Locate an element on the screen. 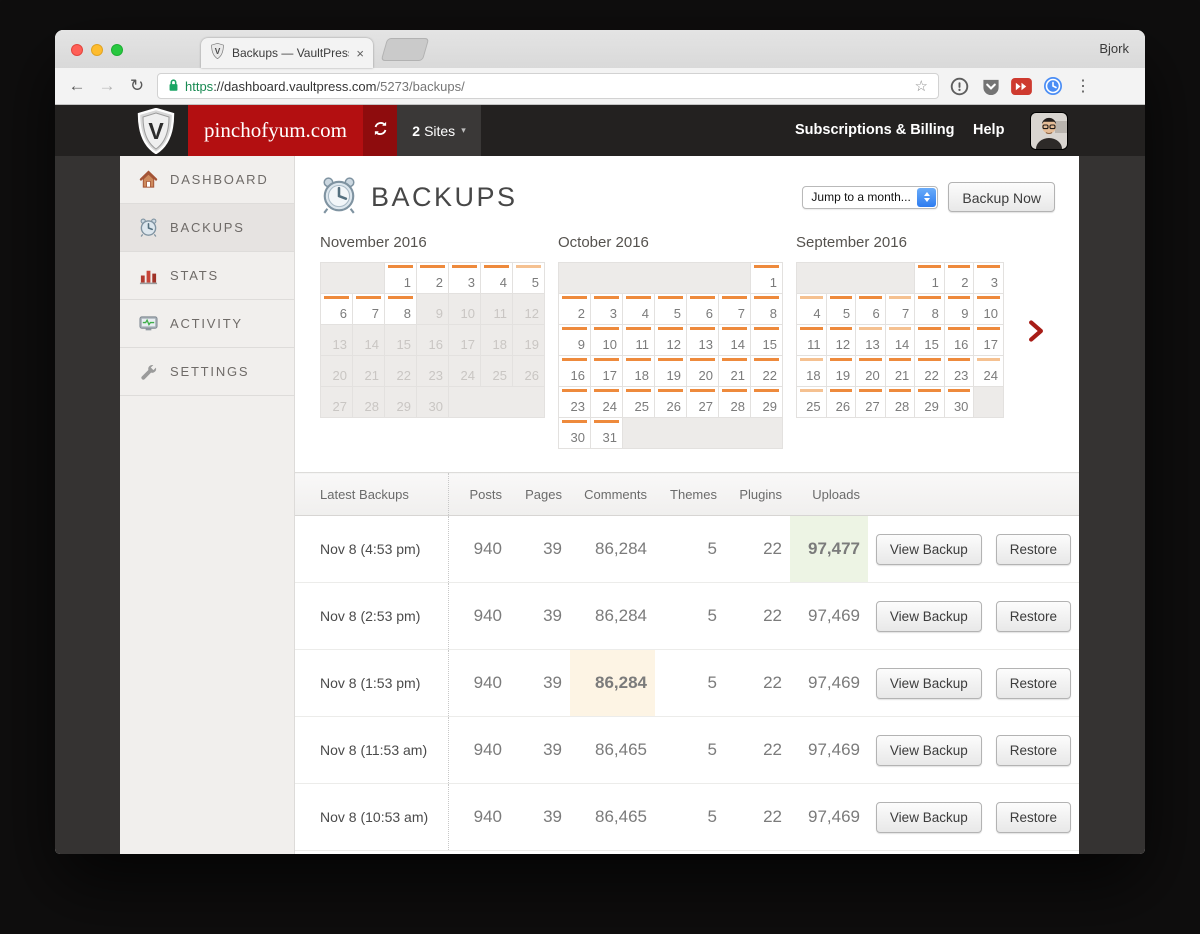 Image resolution: width=1200 pixels, height=934 pixels. window-close-button is located at coordinates (77, 50).